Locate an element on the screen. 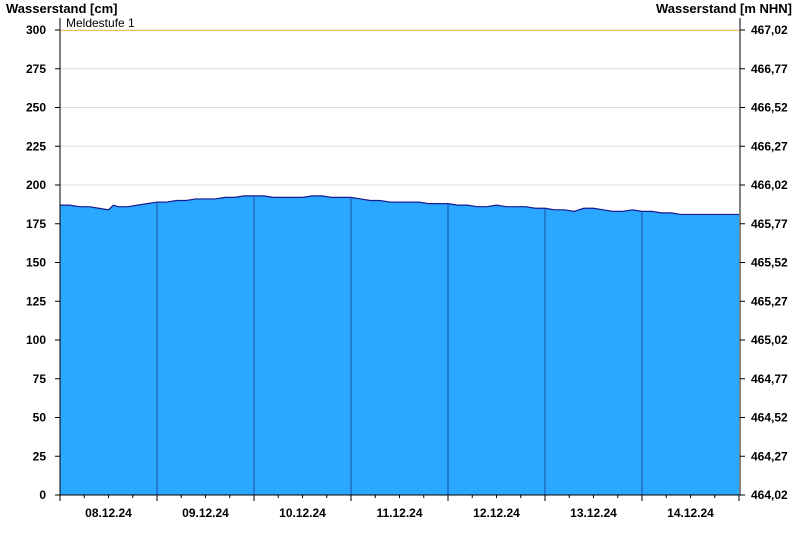 Image resolution: width=800 pixels, height=550 pixels. right-tick-label: 465,27 is located at coordinates (769, 301).